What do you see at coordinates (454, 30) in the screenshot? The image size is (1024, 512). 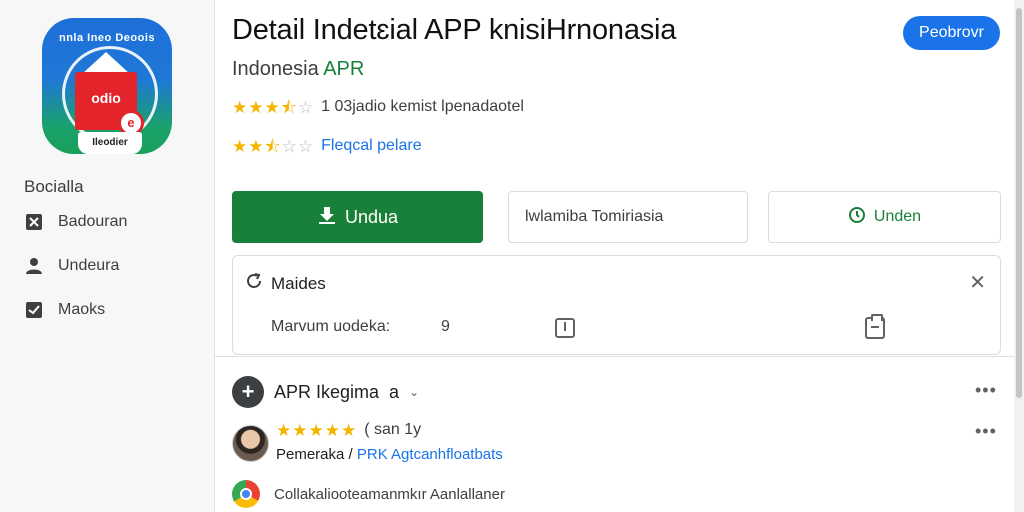 I see `page-title: Detail Indetɛial APP knisiHrnonasia` at bounding box center [454, 30].